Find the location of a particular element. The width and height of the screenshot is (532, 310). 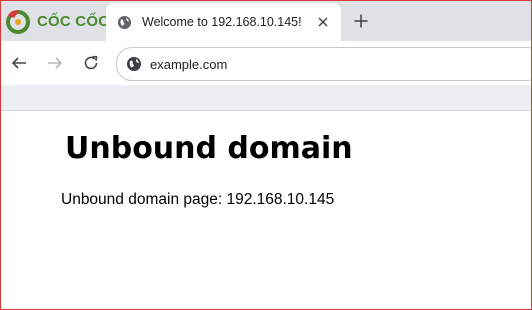

reload-icon is located at coordinates (91, 63).